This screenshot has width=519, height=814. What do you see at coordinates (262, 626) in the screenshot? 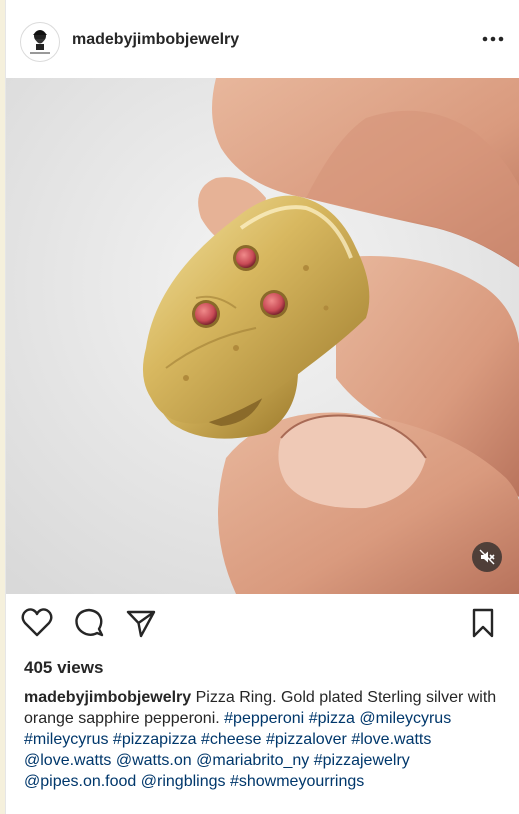
I see `post-actions` at bounding box center [262, 626].